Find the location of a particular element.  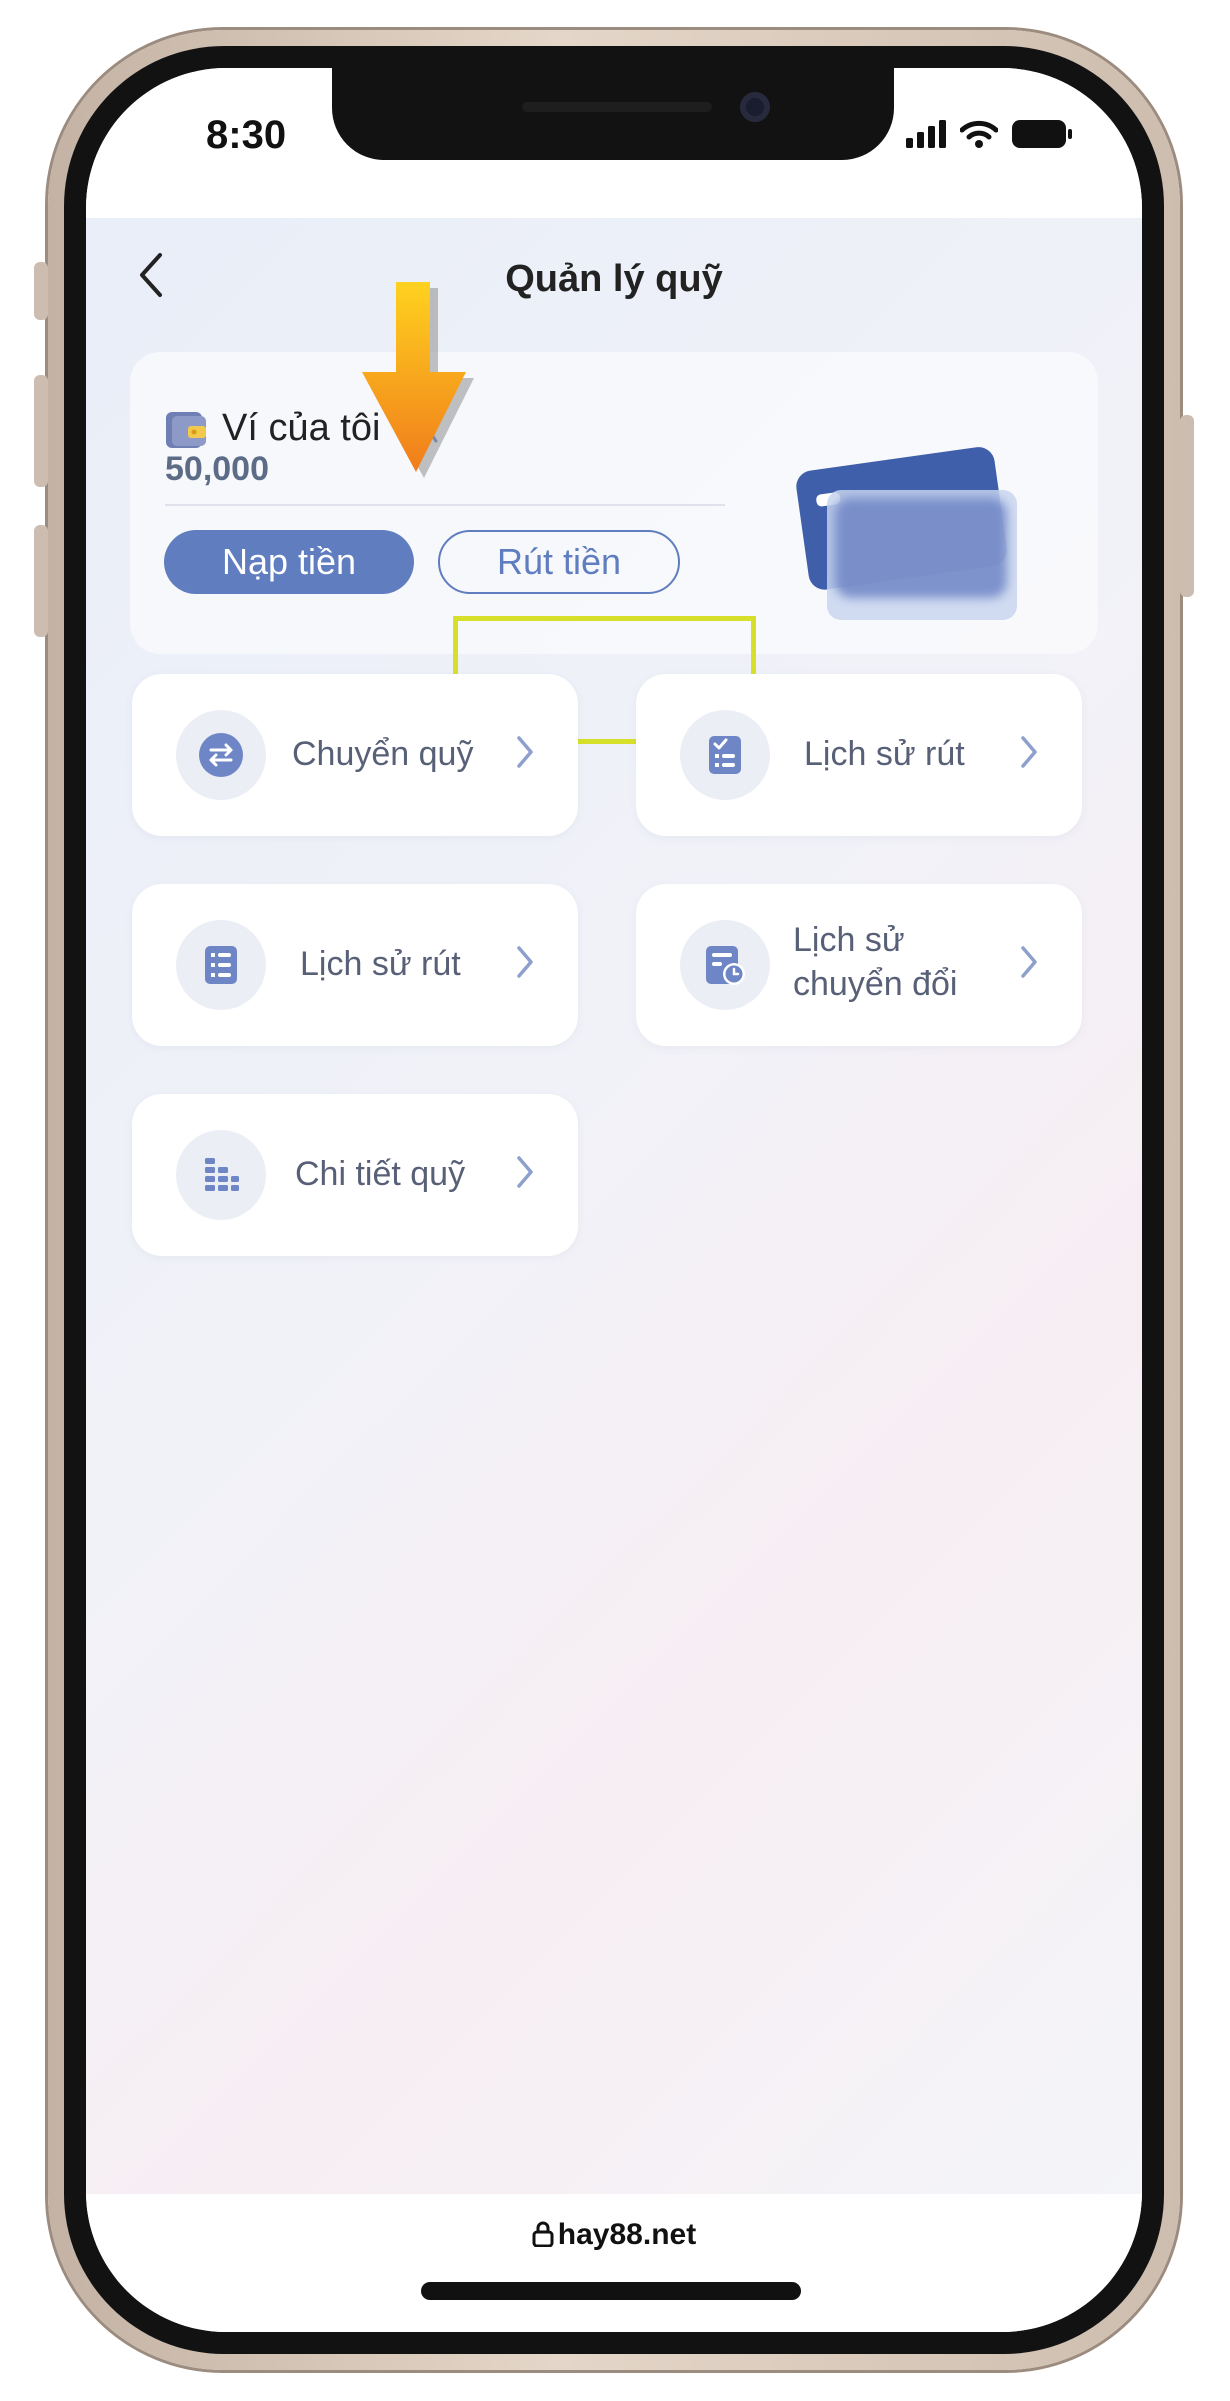

menu-card-withdraw-history: Lịch sử rút is located at coordinates (859, 755).